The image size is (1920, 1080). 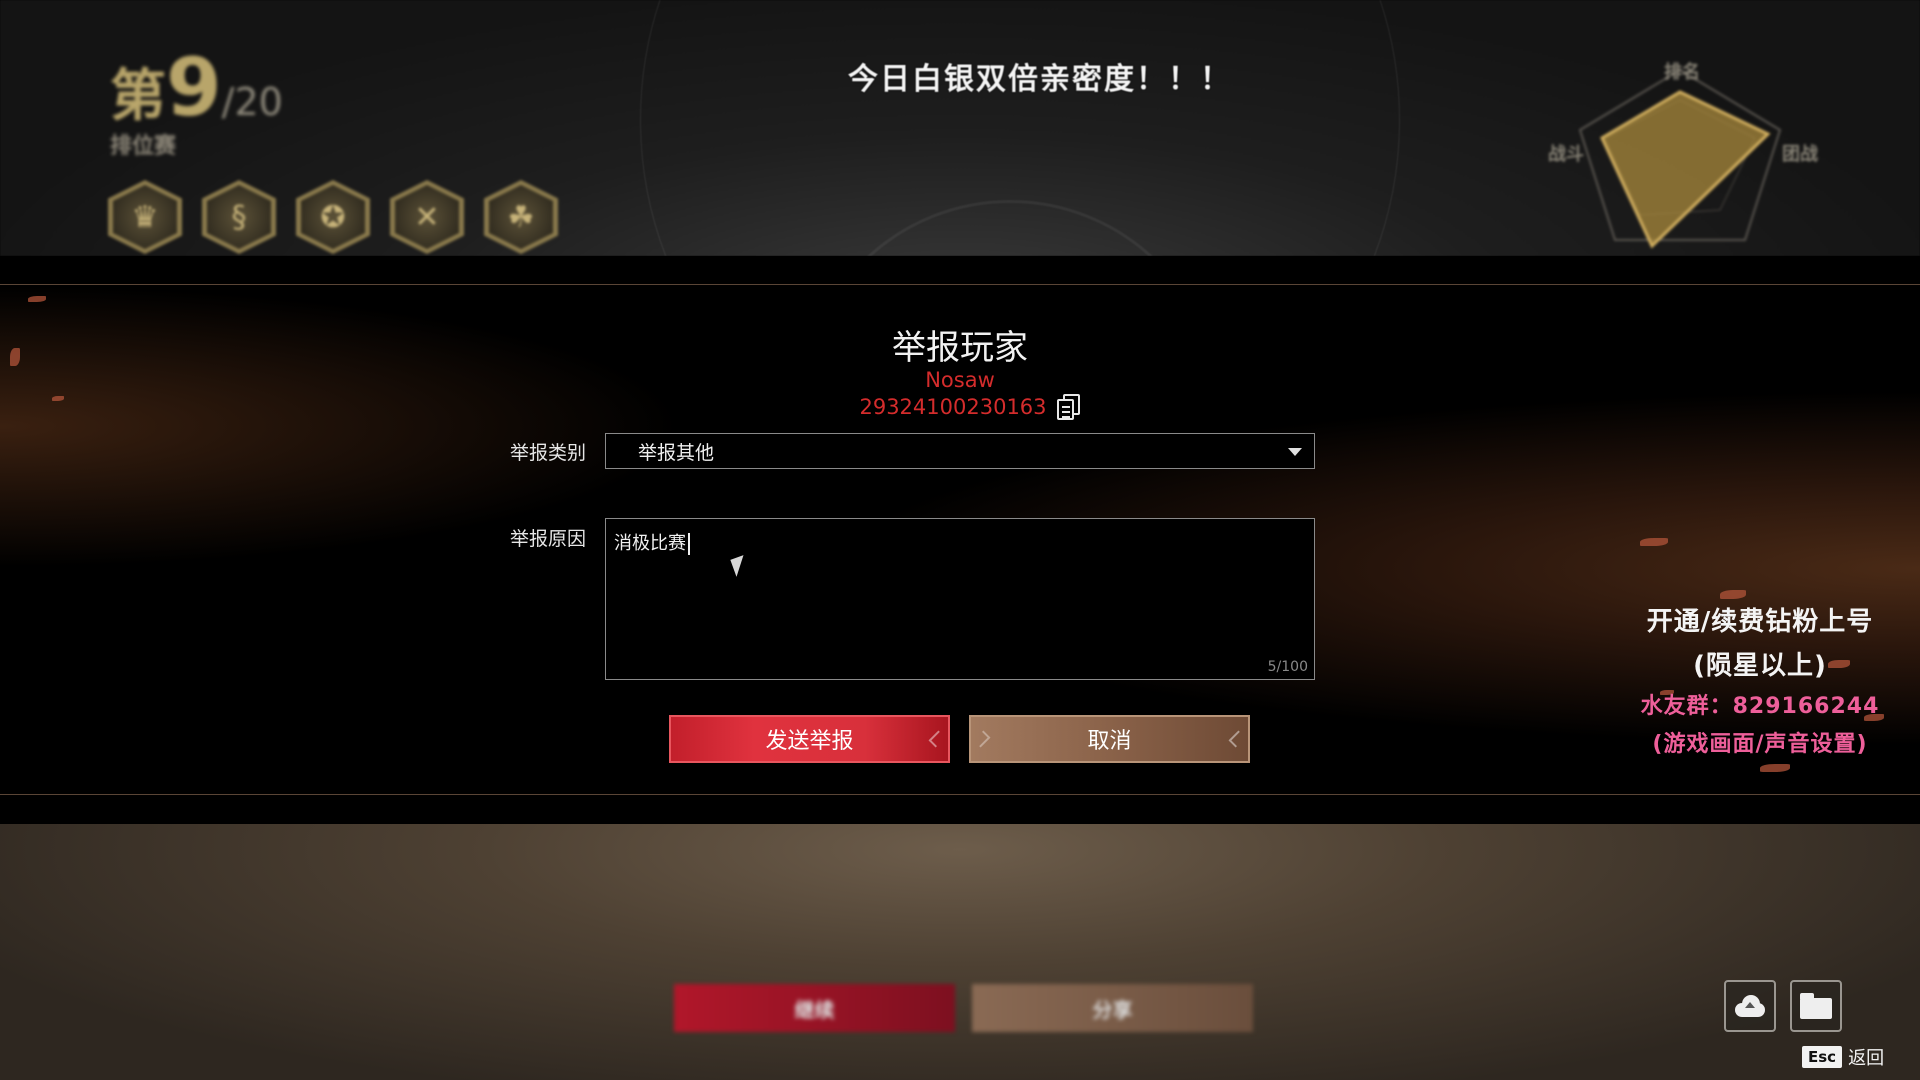 I want to click on player-id: 29324100230163, so click(x=953, y=407).